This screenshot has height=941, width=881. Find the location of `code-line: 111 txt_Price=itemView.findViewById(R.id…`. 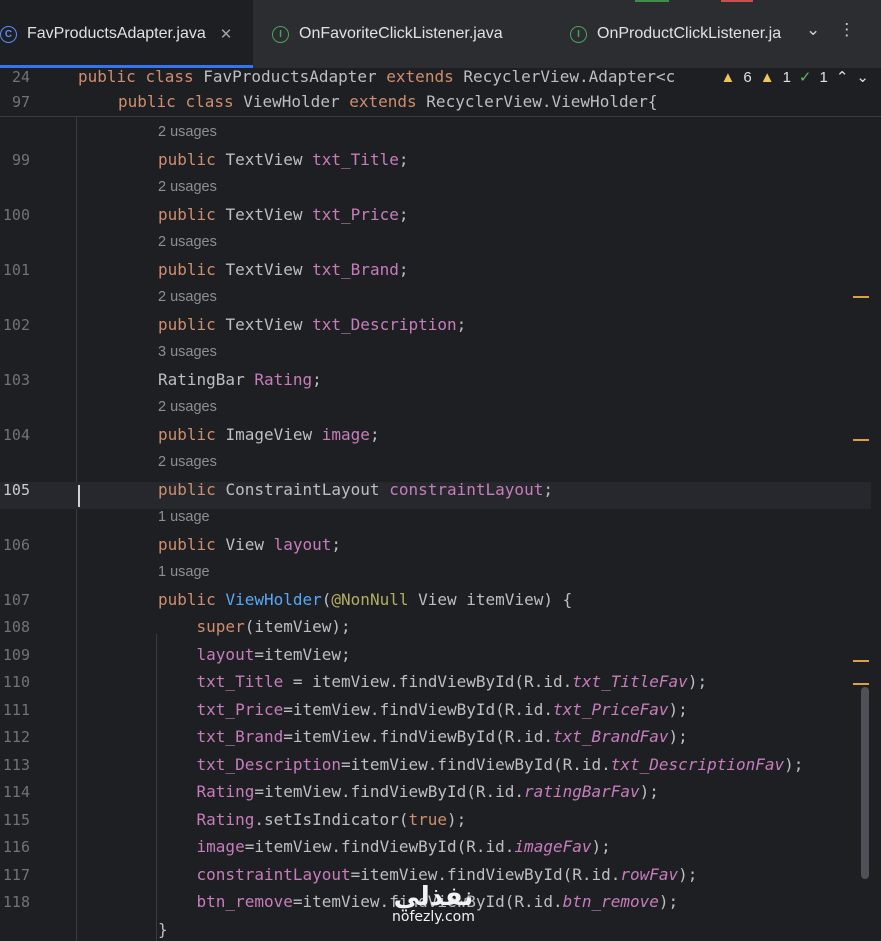

code-line: 111 txt_Price=itemView.findViewById(R.id… is located at coordinates (430, 710).